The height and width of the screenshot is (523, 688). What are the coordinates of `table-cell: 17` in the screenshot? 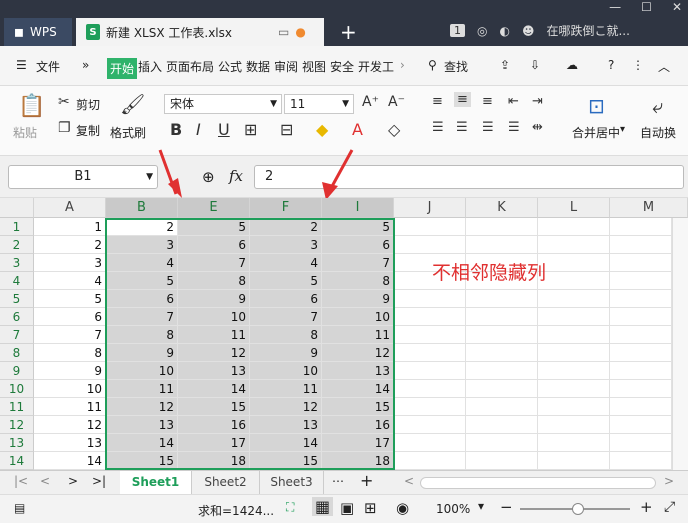 It's located at (358, 443).